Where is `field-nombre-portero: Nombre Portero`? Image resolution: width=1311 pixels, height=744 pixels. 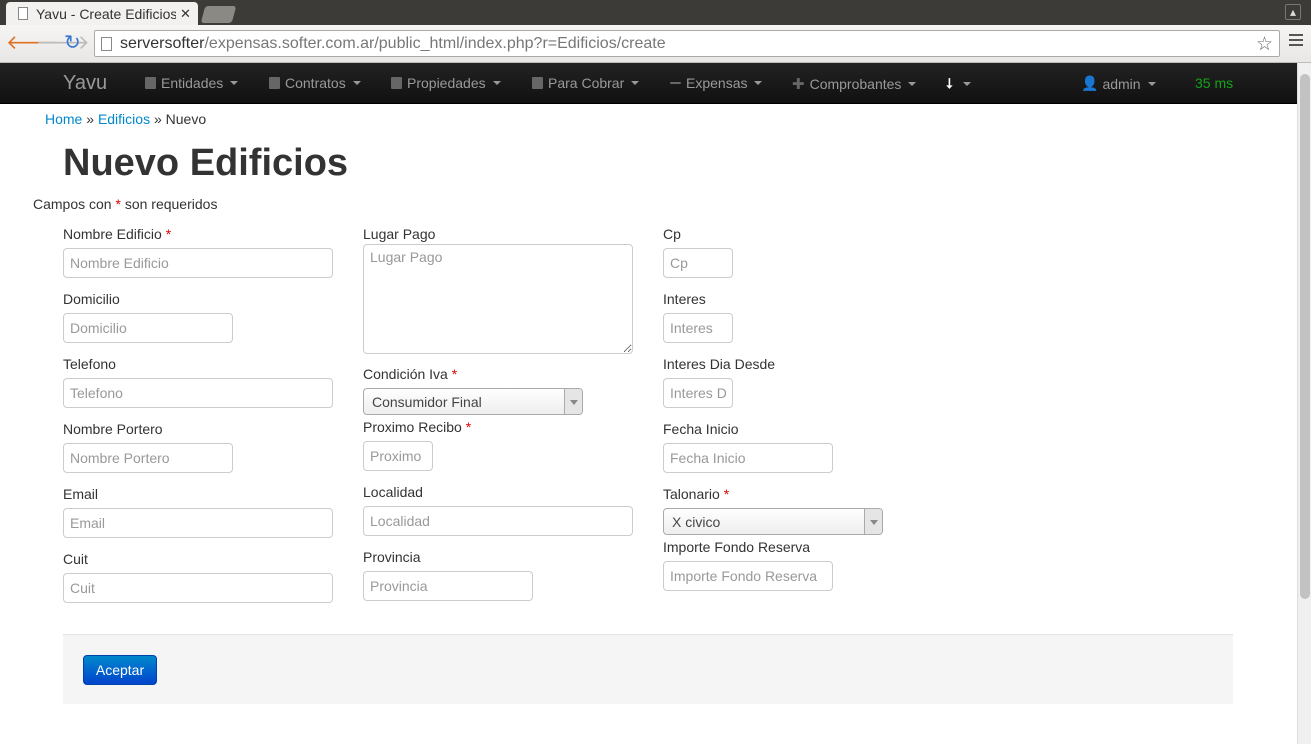 field-nombre-portero: Nombre Portero is located at coordinates (148, 447).